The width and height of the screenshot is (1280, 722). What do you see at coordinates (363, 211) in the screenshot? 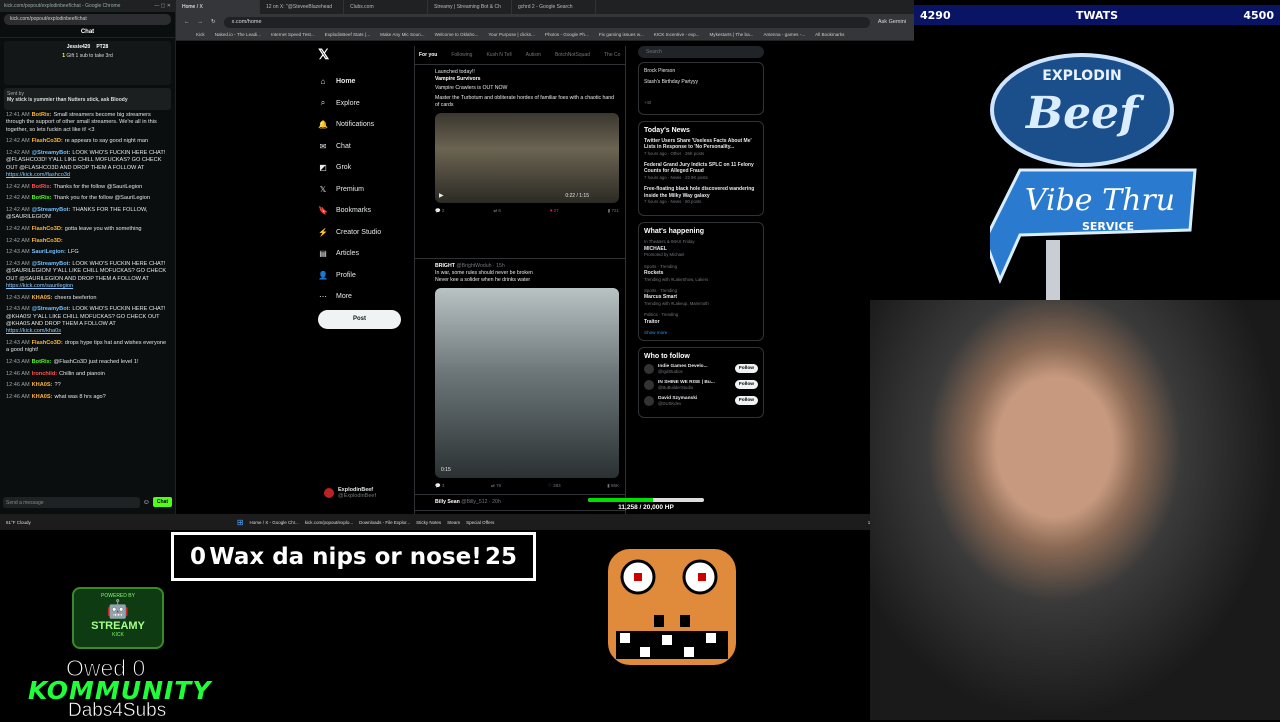
I see `nav-item-bookmarks: 🔖 Bookmarks` at bounding box center [363, 211].